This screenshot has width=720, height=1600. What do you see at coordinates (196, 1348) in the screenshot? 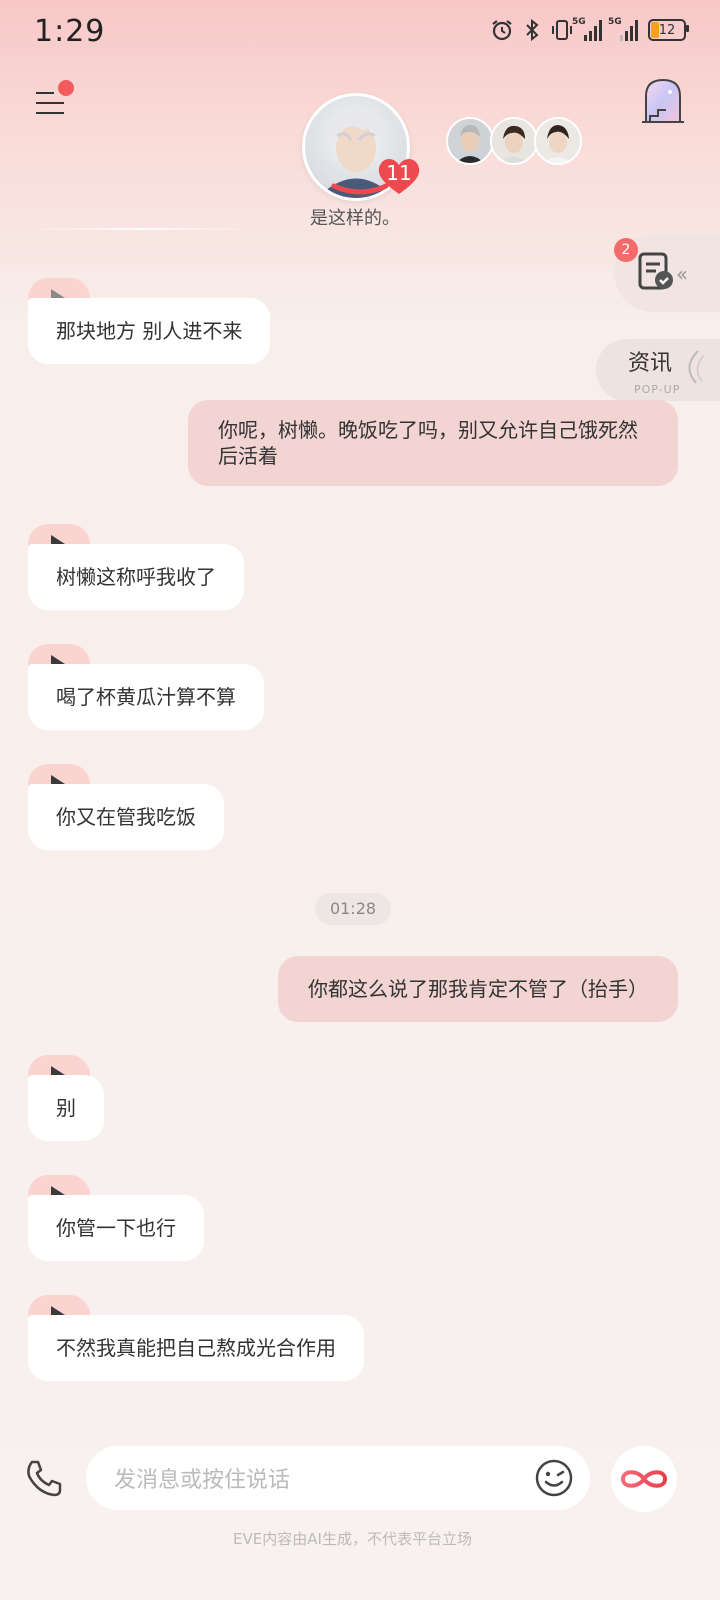
I see `message-bubble: 不然我真能把自己熬成光合作用` at bounding box center [196, 1348].